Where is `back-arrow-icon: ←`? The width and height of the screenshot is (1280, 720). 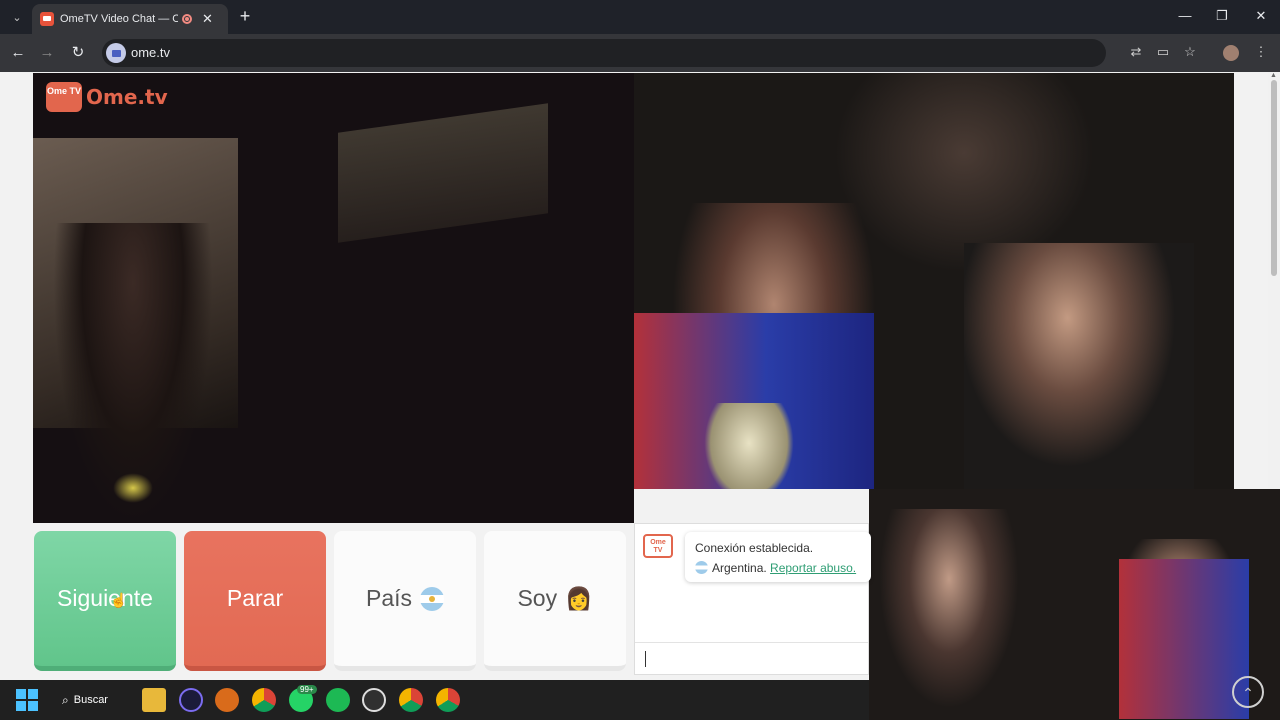
back-arrow-icon: ← is located at coordinates (18, 53).